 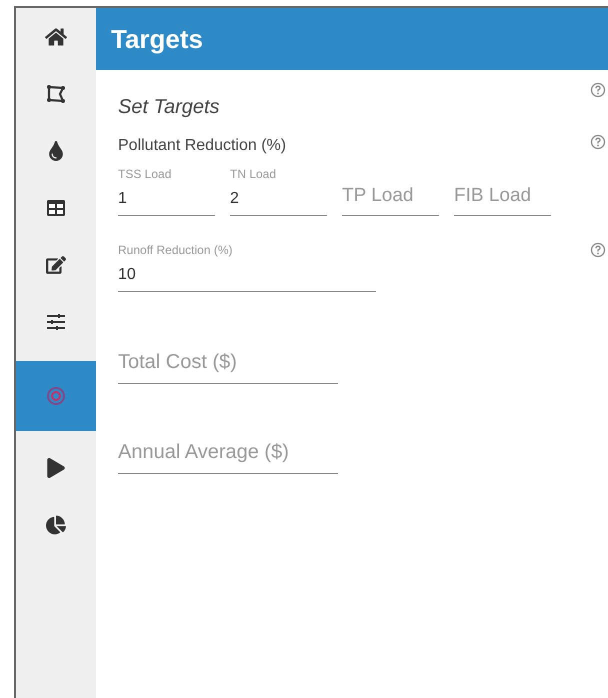 I want to click on drop-icon, so click(x=56, y=150).